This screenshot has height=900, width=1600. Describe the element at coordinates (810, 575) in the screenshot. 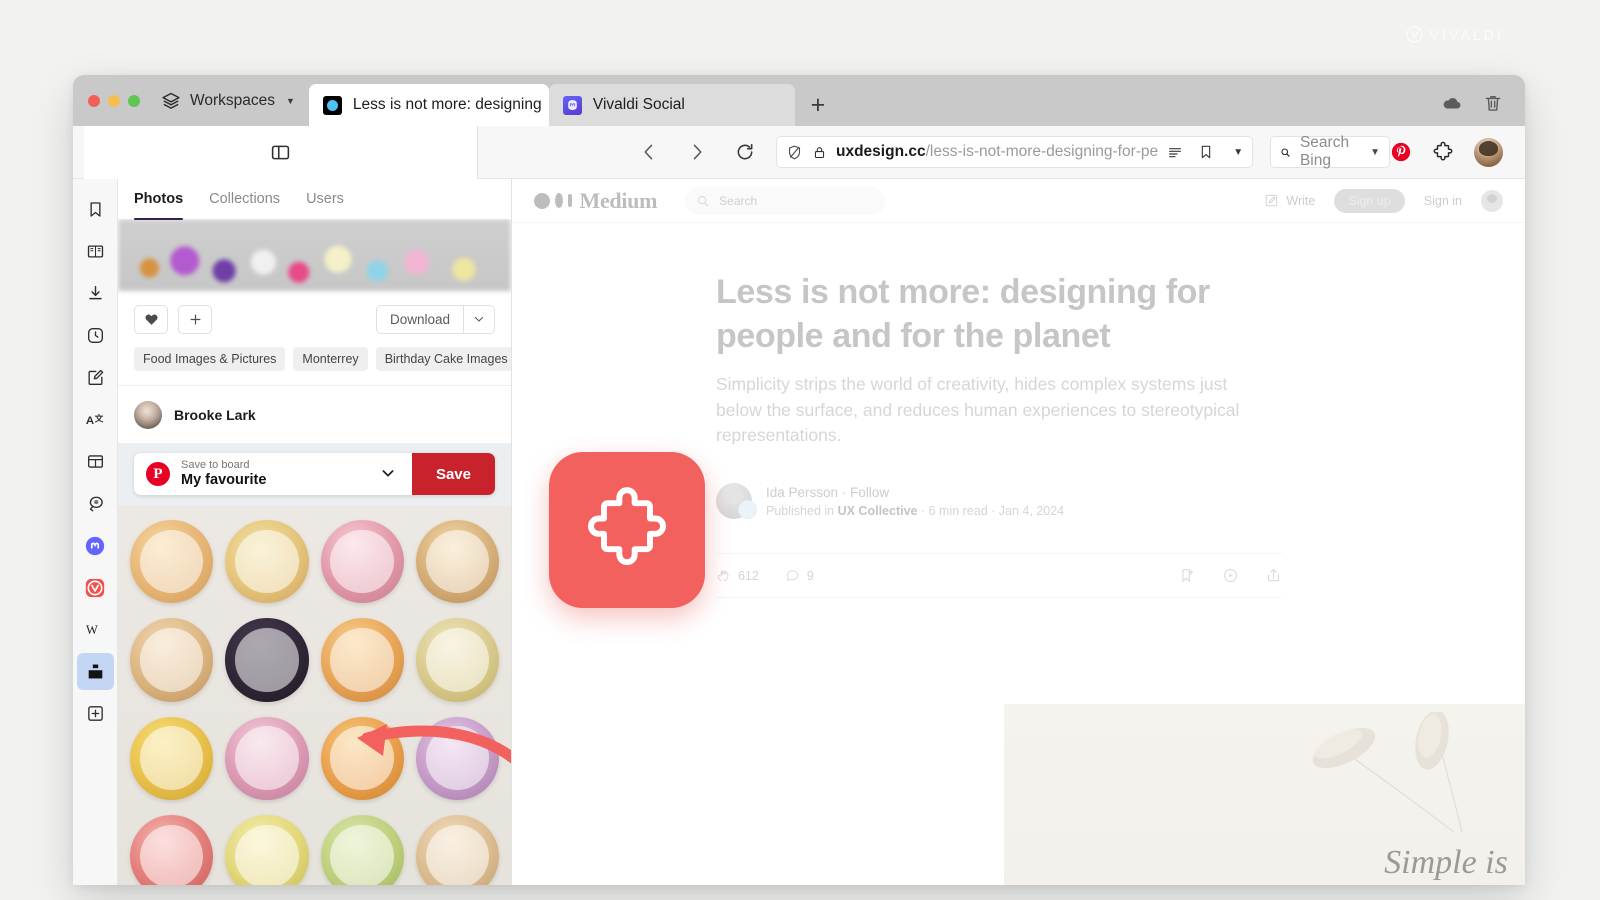

I see `comments-count: 9` at that location.